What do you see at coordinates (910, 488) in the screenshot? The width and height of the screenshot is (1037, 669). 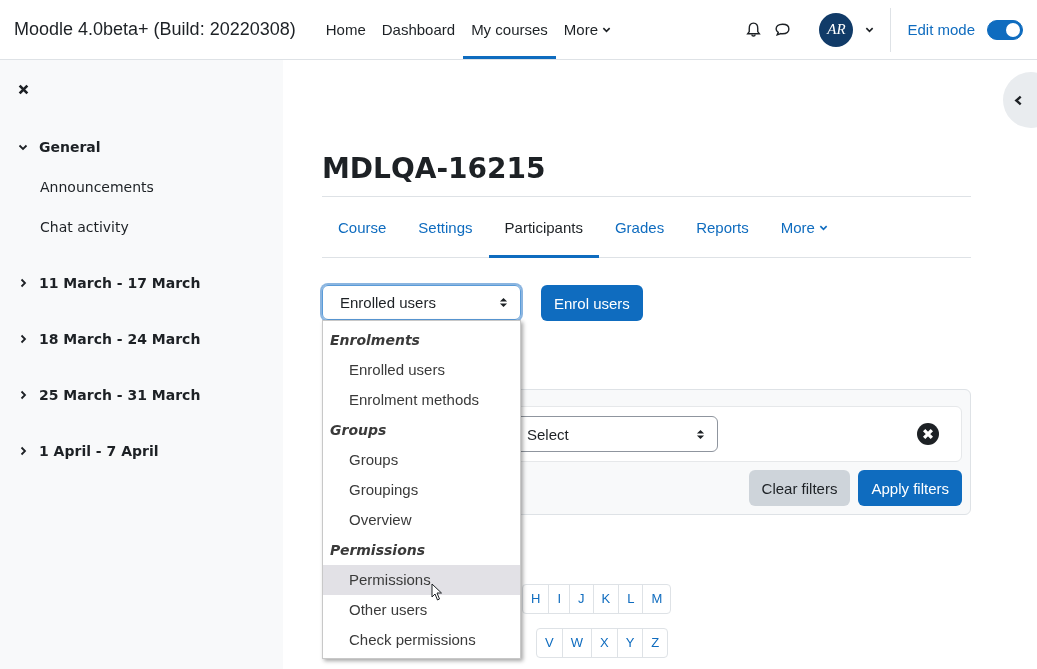 I see `apply-filters-button: Apply filters` at bounding box center [910, 488].